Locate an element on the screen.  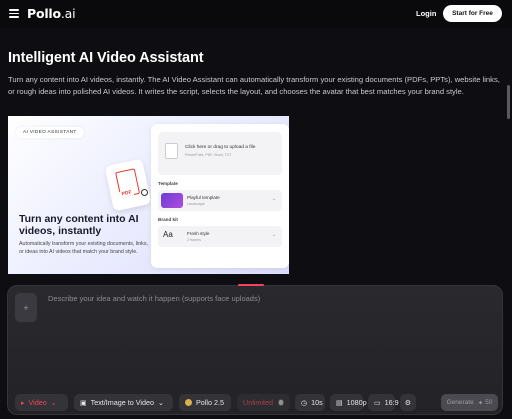
pdf-label: PDF is located at coordinates (127, 193).